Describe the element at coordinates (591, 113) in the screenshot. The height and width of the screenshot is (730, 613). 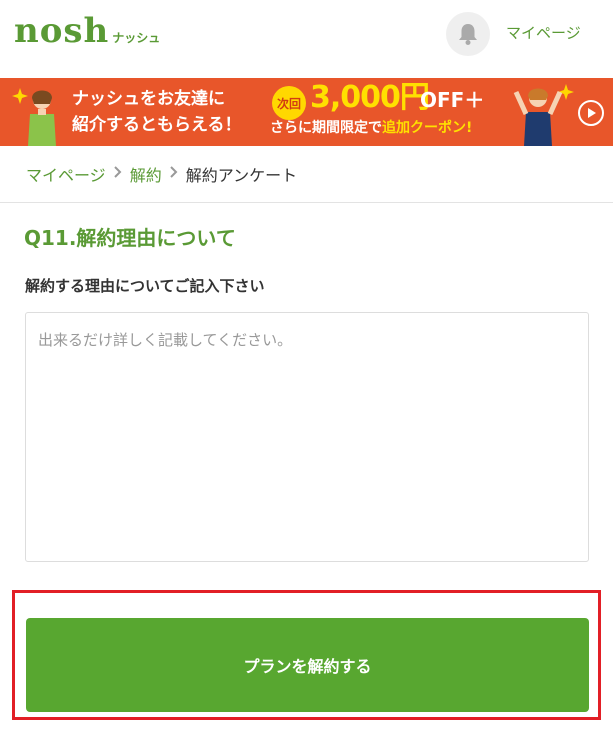
I see `play-icon` at that location.